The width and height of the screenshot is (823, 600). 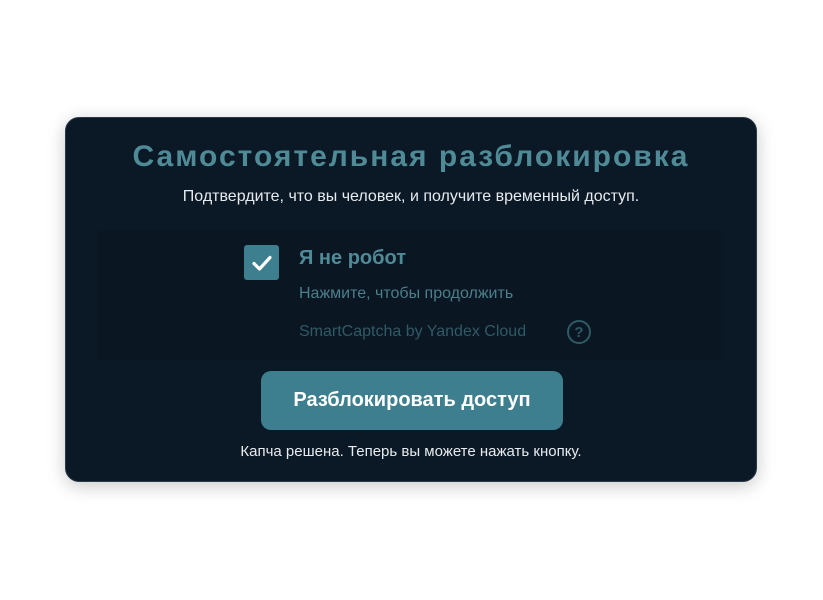 I want to click on checkmark-icon, so click(x=261, y=263).